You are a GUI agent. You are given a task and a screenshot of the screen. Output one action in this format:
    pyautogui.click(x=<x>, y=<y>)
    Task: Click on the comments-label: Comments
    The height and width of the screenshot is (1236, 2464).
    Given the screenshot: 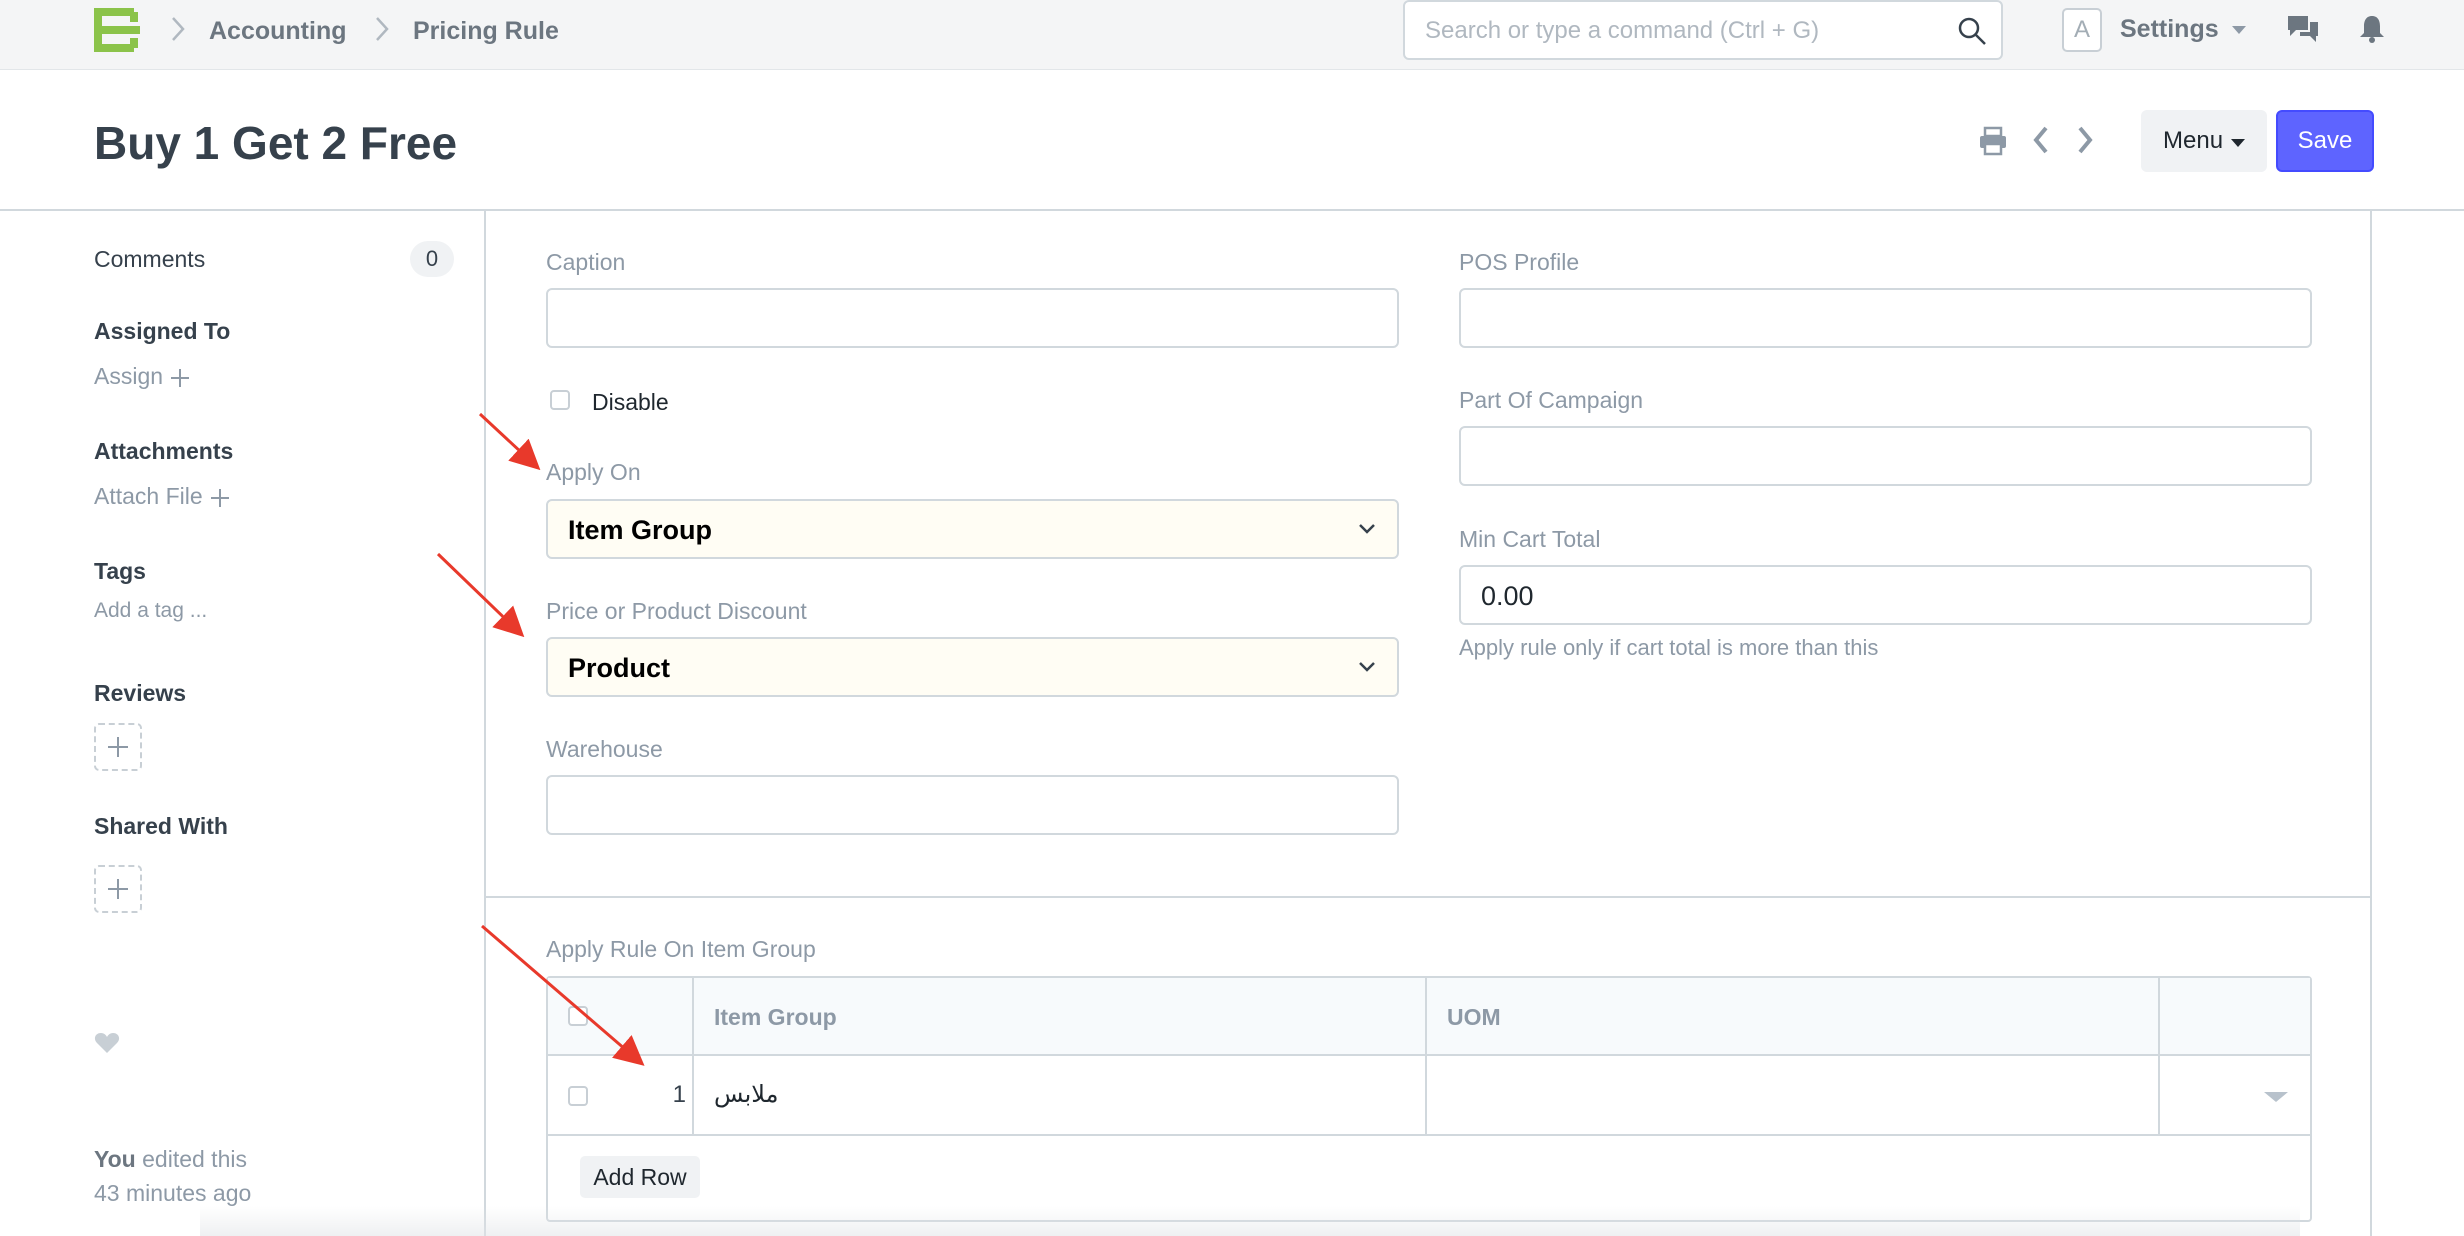 What is the action you would take?
    pyautogui.click(x=149, y=259)
    